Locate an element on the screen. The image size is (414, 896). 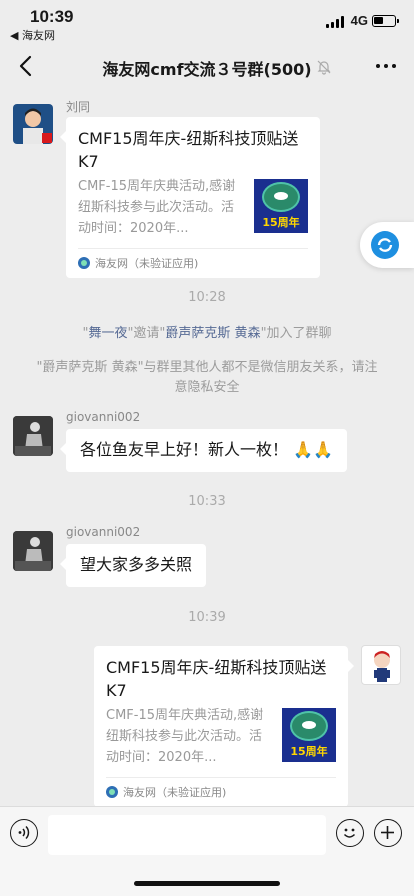
message-text: 各位鱼友早上好！新人一枚！ is located at coordinates (184, 449).